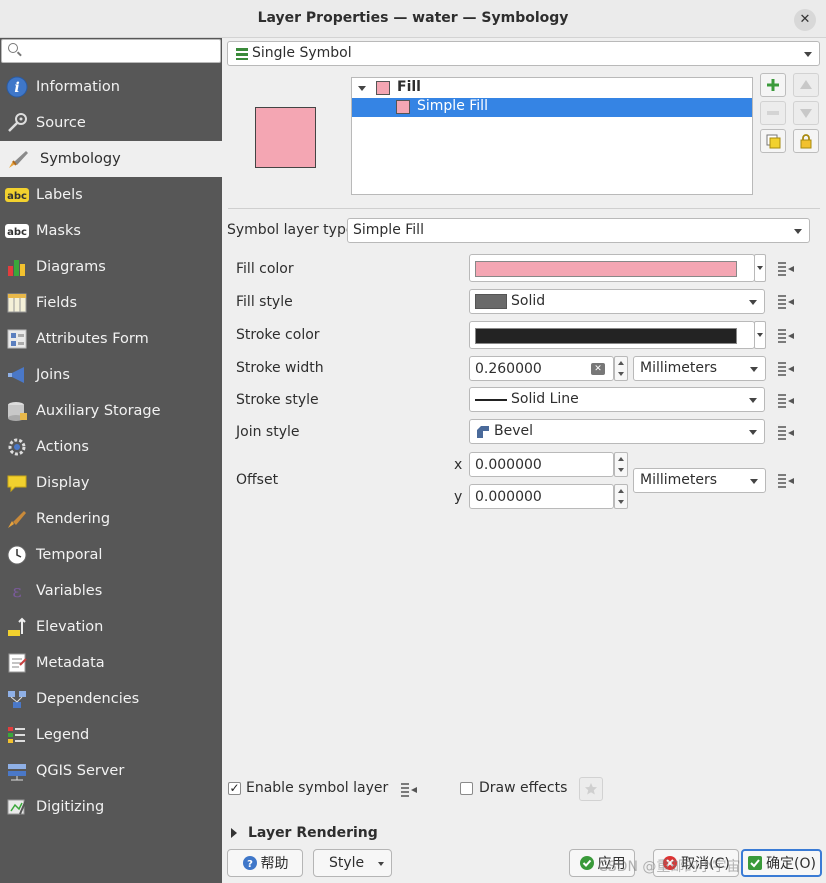  I want to click on tree-item-label: Simple Fill, so click(452, 106).